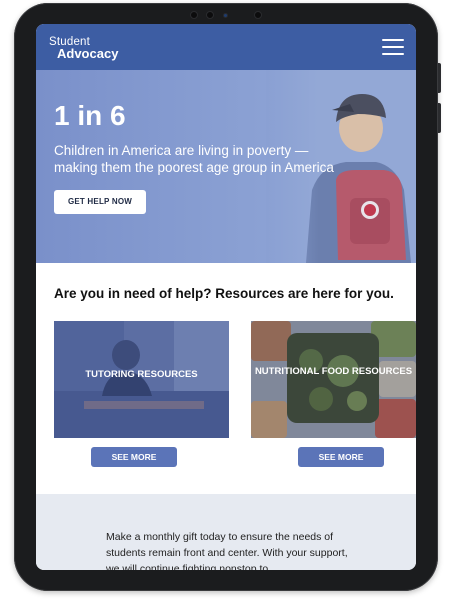  I want to click on hamburger-menu-icon, so click(393, 47).